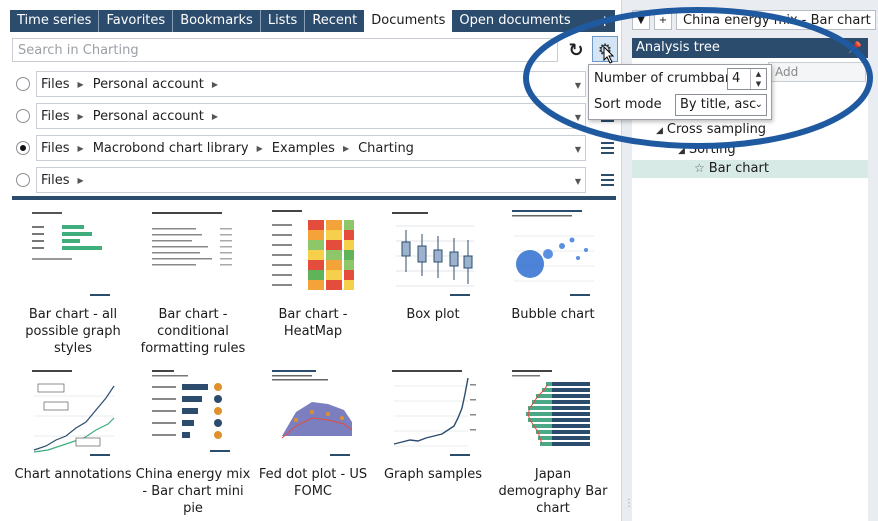 The width and height of the screenshot is (878, 521). I want to click on tab-documents: Documents, so click(408, 21).